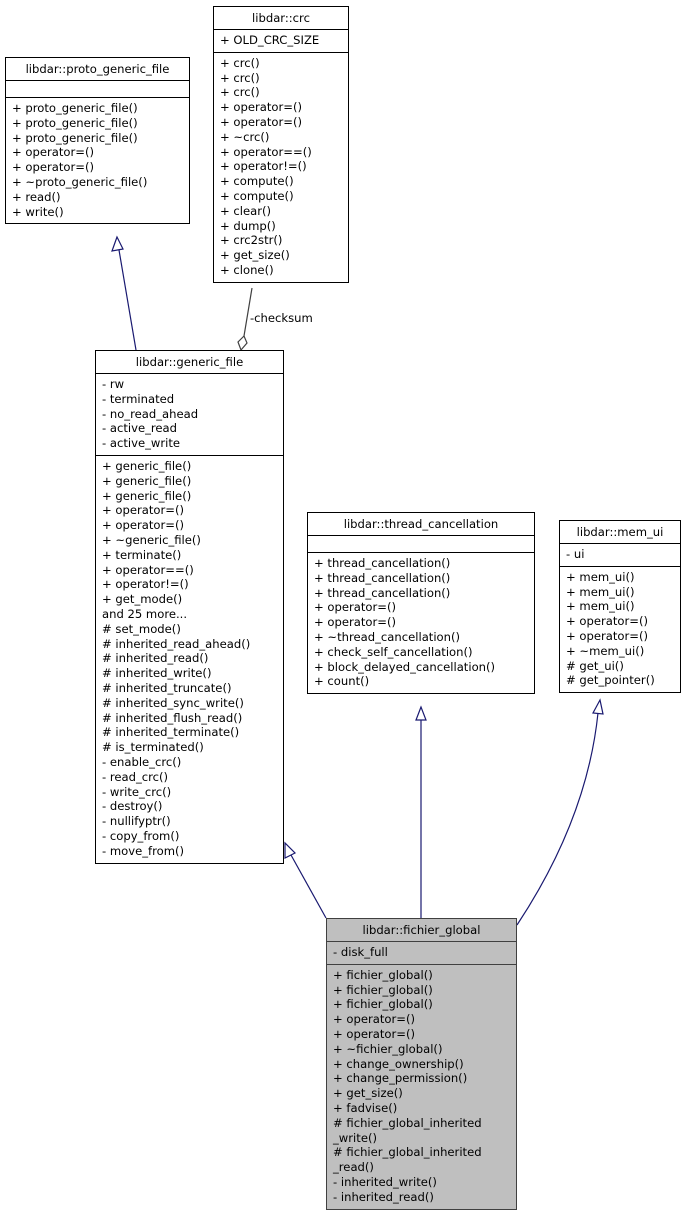 Image resolution: width=686 pixels, height=1220 pixels. Describe the element at coordinates (421, 811) in the screenshot. I see `inheritance-edge-fichier-to-thread` at that location.